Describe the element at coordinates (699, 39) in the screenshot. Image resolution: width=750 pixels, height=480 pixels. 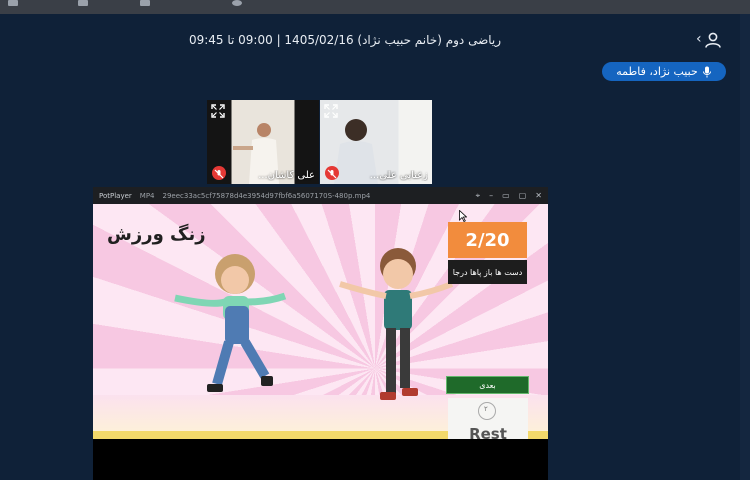
I see `chevron-left-icon: ‹` at that location.